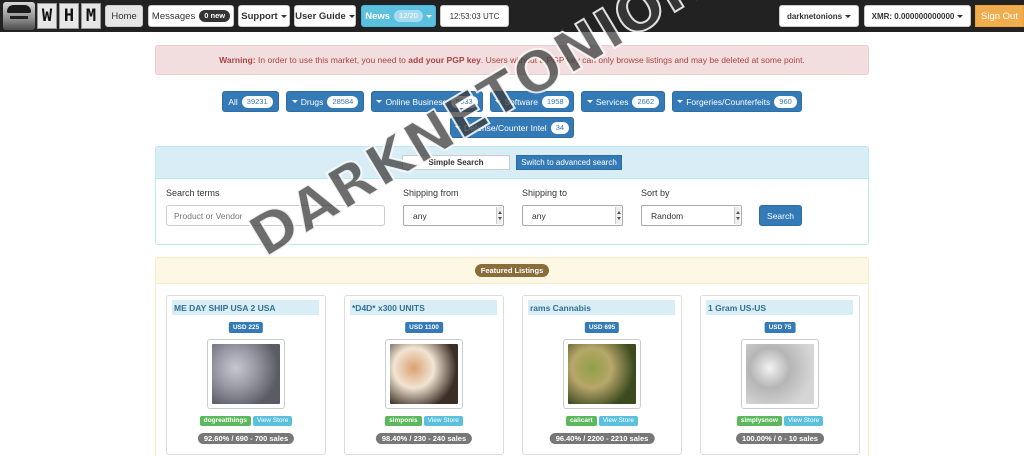 Image resolution: width=1024 pixels, height=456 pixels. Describe the element at coordinates (785, 101) in the screenshot. I see `category-count: 960` at that location.